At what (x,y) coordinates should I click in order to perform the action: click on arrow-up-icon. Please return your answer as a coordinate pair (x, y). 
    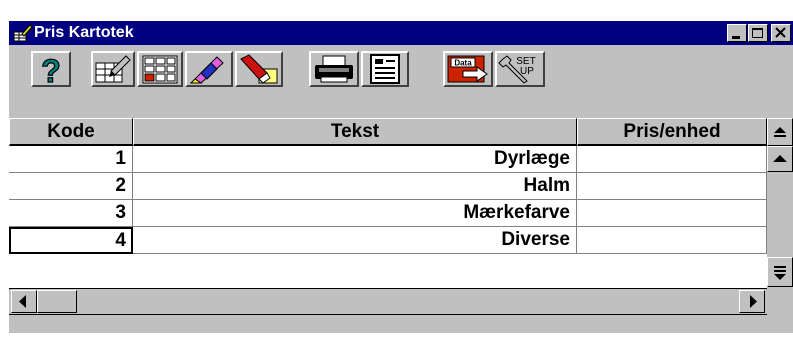
    Looking at the image, I should click on (780, 158).